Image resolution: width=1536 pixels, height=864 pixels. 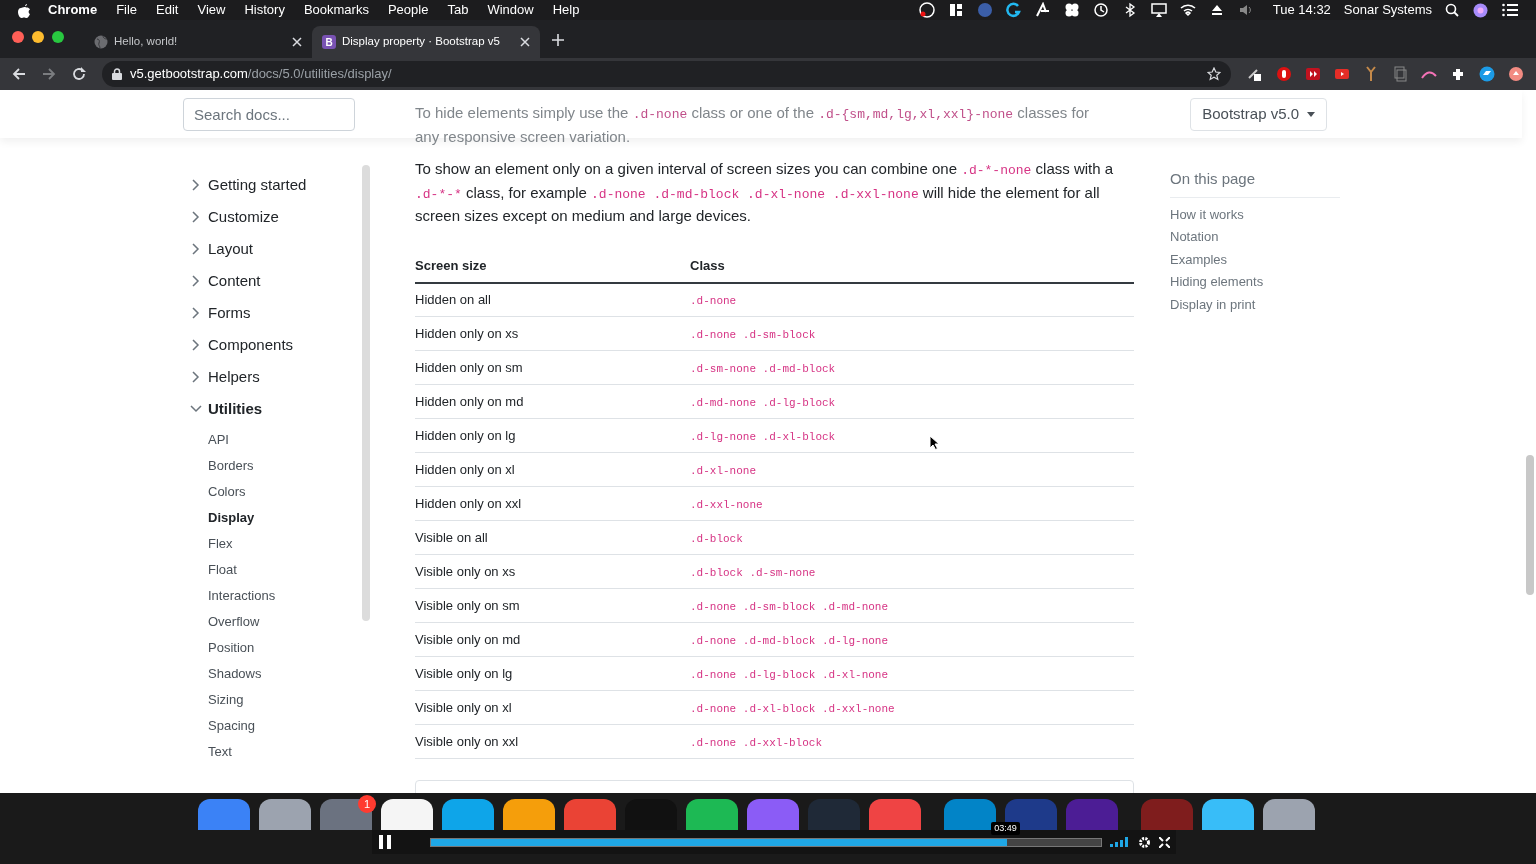 What do you see at coordinates (1120, 842) in the screenshot?
I see `volume-icon` at bounding box center [1120, 842].